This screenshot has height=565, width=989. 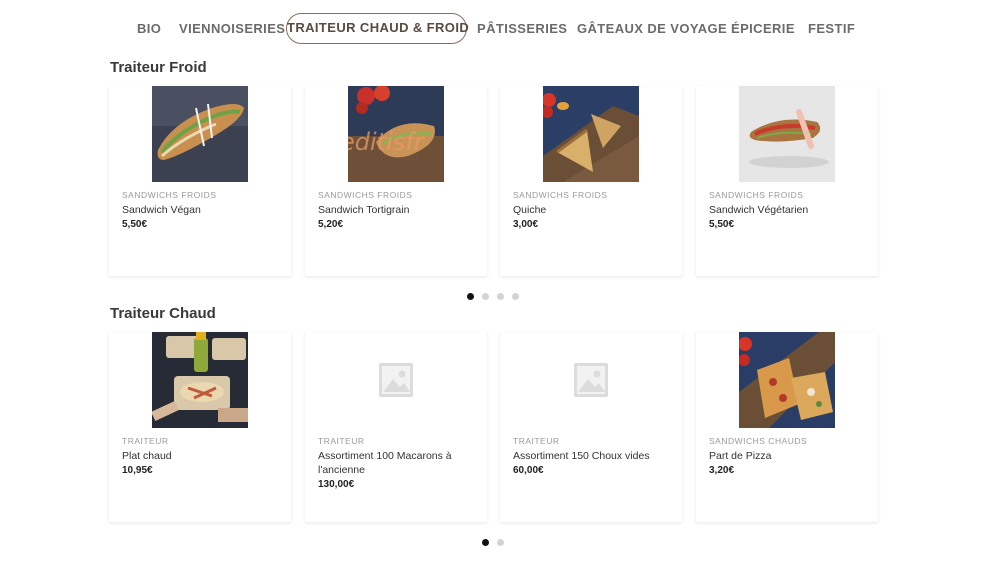 What do you see at coordinates (758, 441) in the screenshot?
I see `product-category: SANDWICHS CHAUDS` at bounding box center [758, 441].